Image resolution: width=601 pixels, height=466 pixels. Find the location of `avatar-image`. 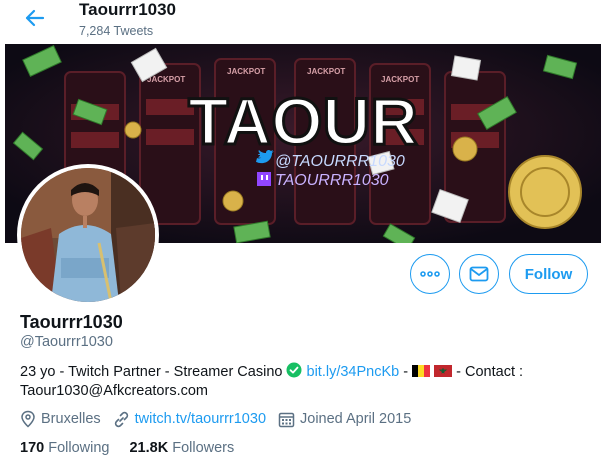

avatar-image is located at coordinates (88, 235).